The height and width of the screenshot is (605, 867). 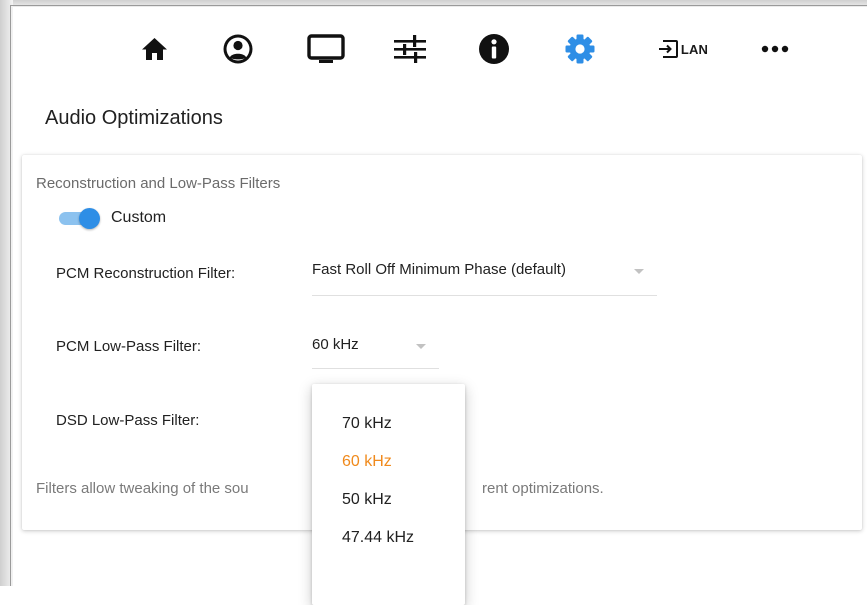 I want to click on info-icon, so click(x=494, y=49).